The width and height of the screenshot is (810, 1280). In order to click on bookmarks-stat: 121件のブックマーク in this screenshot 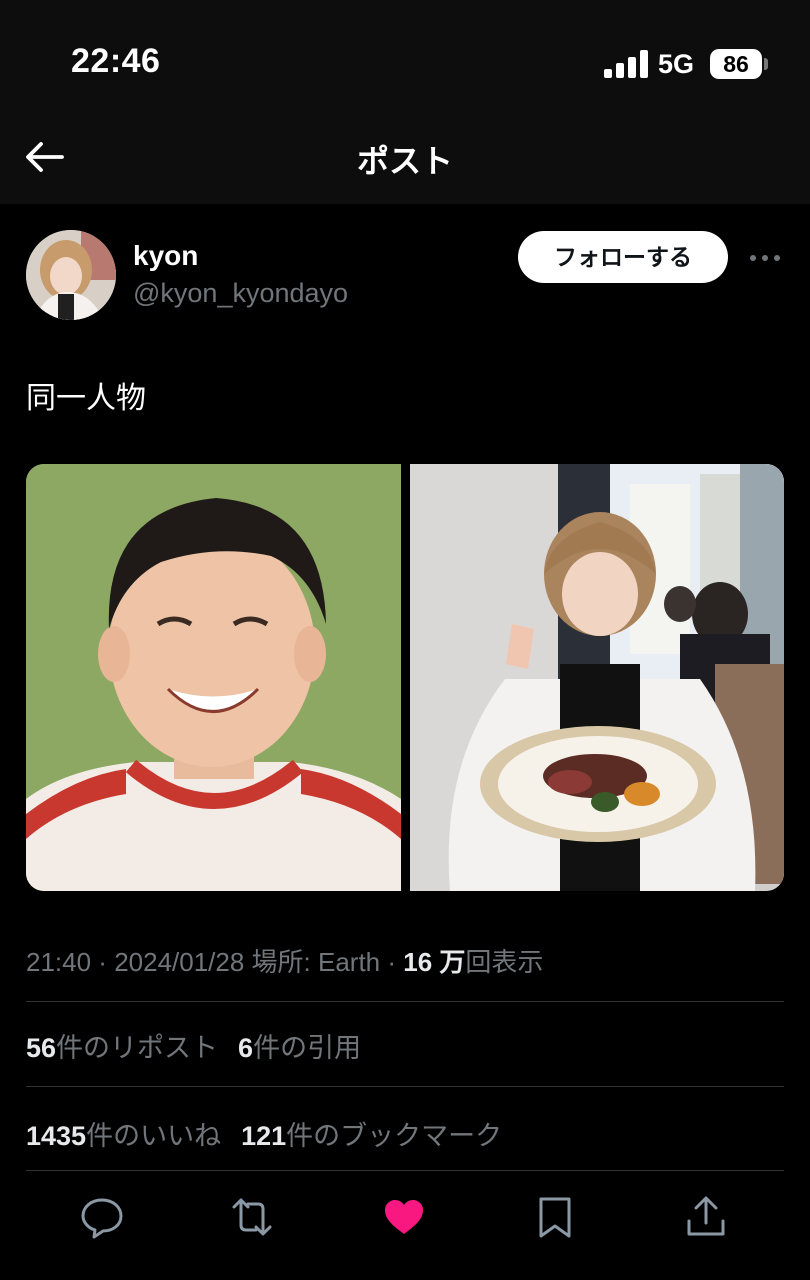, I will do `click(371, 1136)`.